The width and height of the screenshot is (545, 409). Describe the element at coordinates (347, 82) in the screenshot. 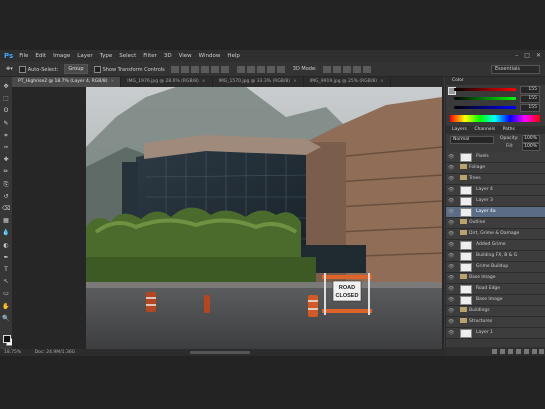

I see `tab-img-9919: IMG_9919.jpg @ 25% (RGB/8) ×` at that location.